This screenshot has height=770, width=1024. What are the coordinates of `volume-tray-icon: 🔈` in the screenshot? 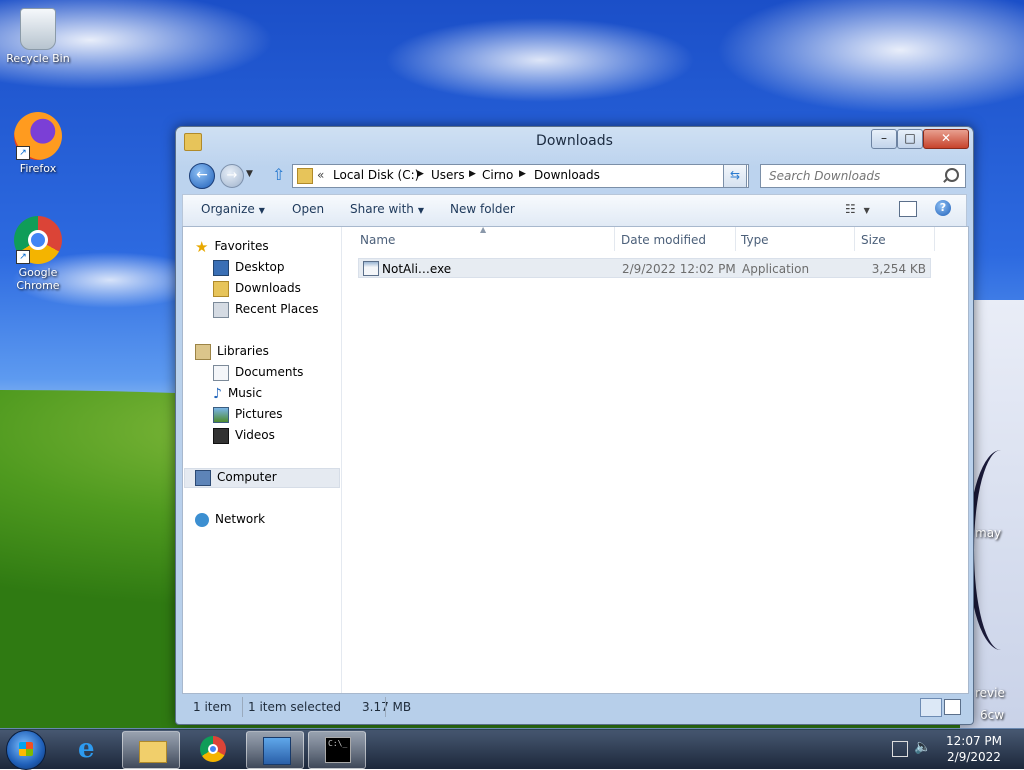 It's located at (922, 747).